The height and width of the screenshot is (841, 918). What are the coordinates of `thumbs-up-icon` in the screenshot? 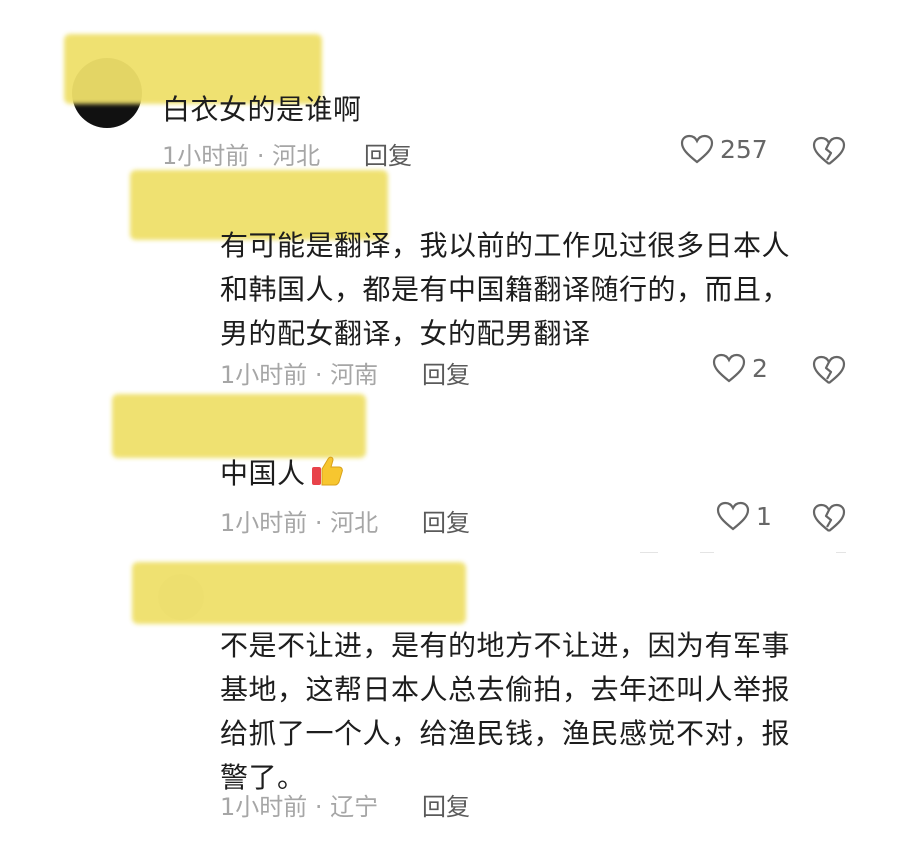 It's located at (327, 471).